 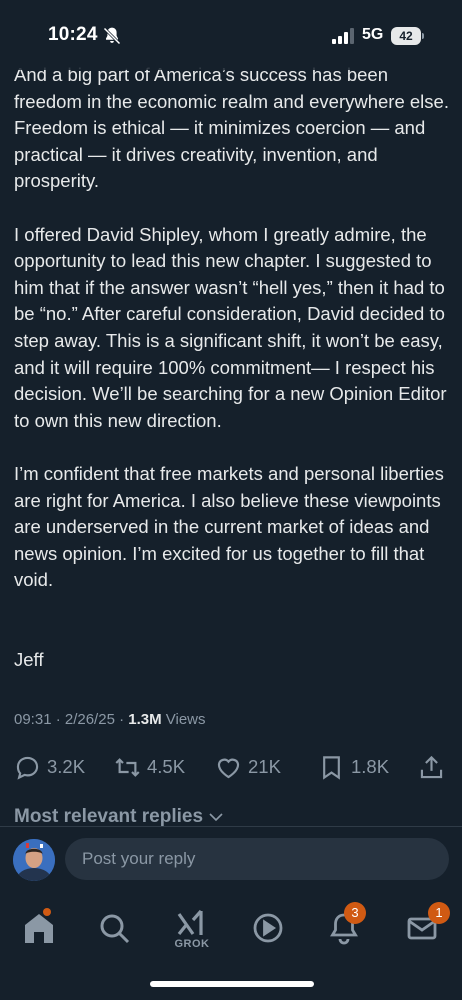 I want to click on nav-spaces, so click(x=268, y=928).